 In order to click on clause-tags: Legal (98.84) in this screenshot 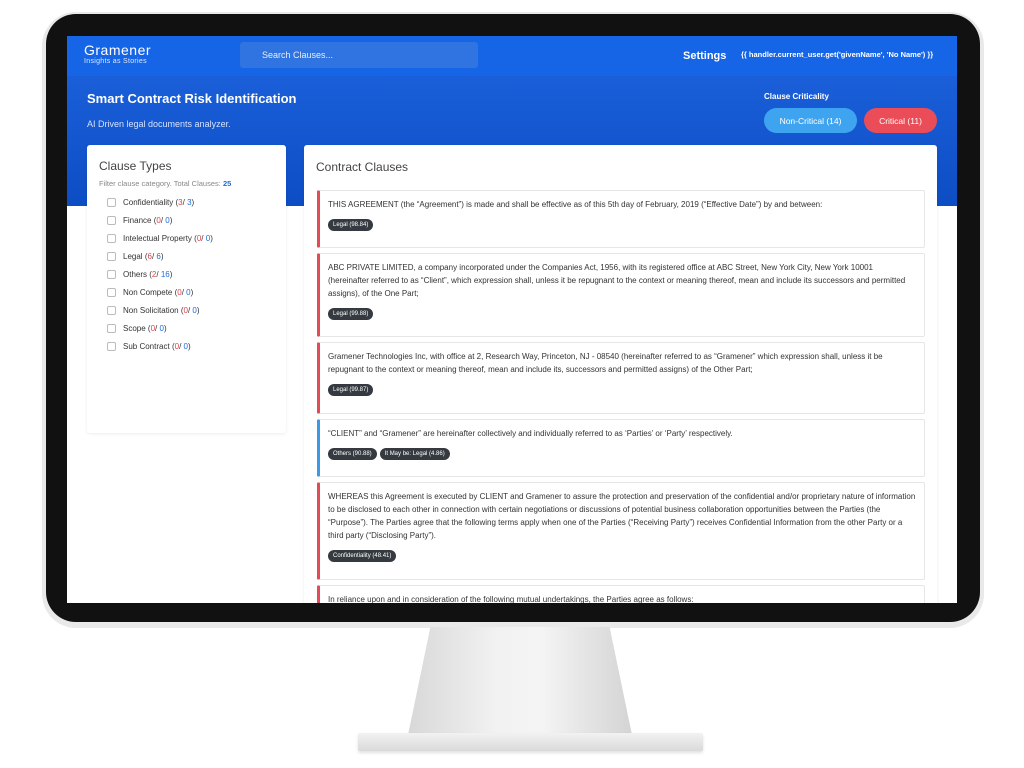, I will do `click(622, 225)`.